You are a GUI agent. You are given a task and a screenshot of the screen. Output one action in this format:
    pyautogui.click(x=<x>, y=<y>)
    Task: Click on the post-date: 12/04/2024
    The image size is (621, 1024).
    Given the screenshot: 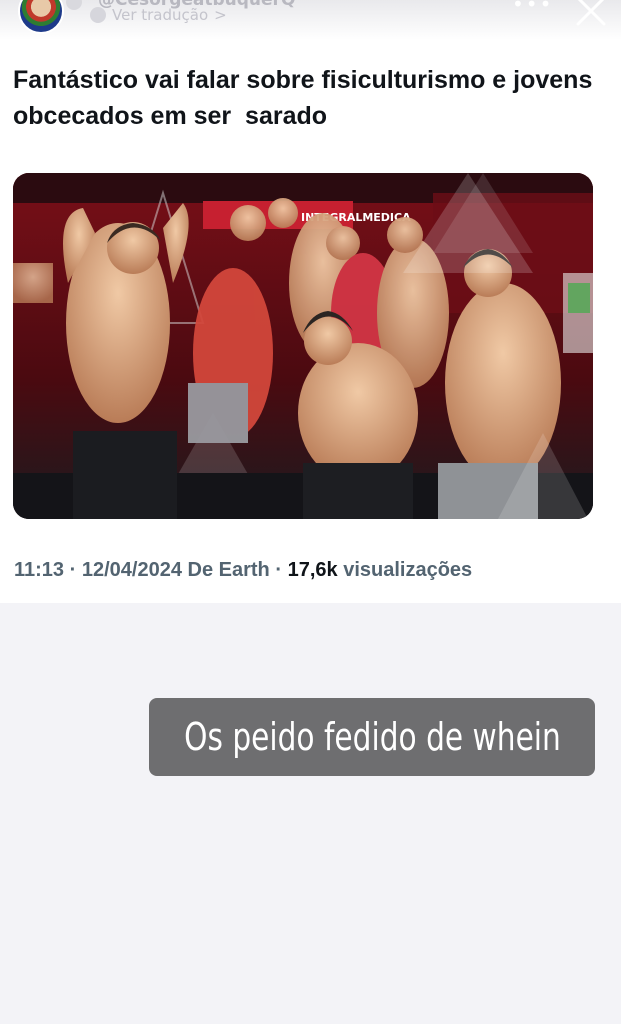 What is the action you would take?
    pyautogui.click(x=131, y=570)
    